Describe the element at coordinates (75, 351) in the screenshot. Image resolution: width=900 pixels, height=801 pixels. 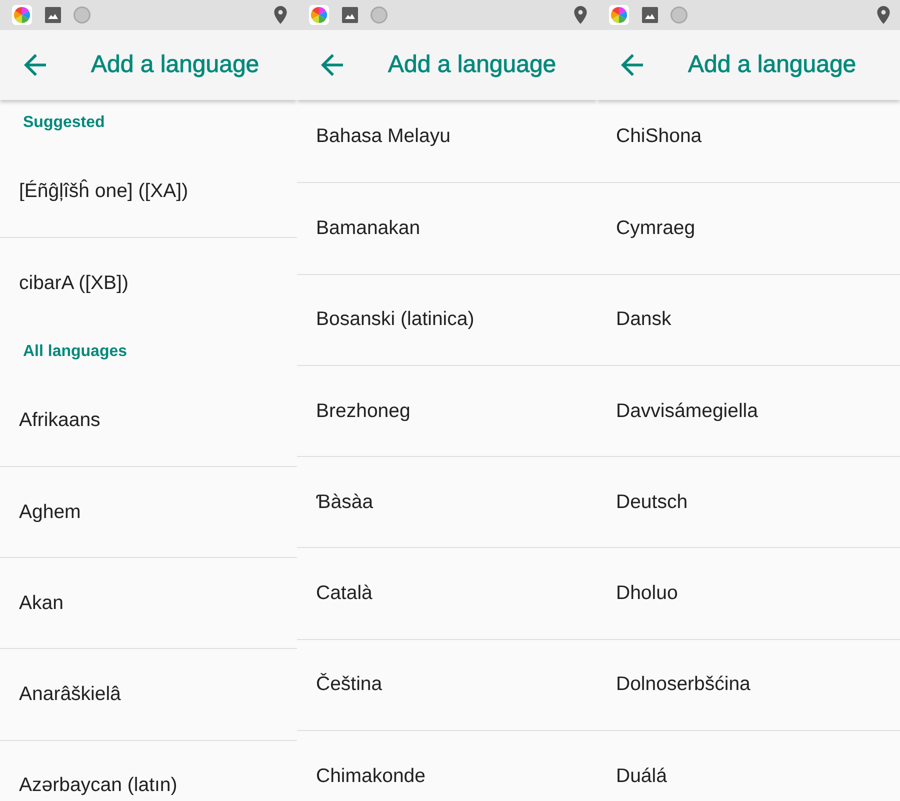
I see `section-header: All languages` at that location.